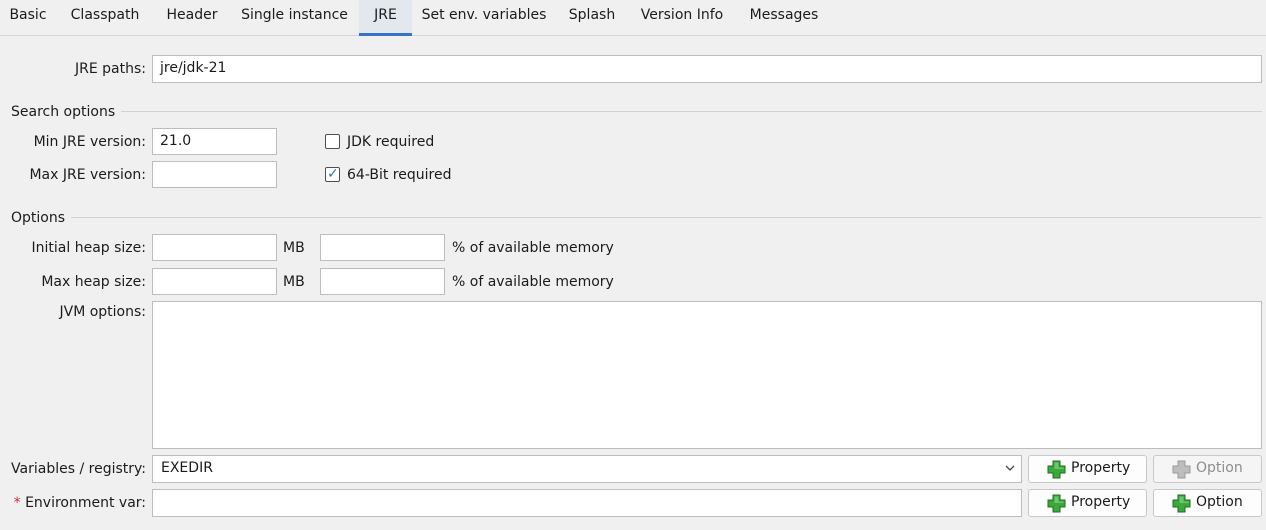  I want to click on max-jre-version-label: Max JRE version:, so click(87, 175).